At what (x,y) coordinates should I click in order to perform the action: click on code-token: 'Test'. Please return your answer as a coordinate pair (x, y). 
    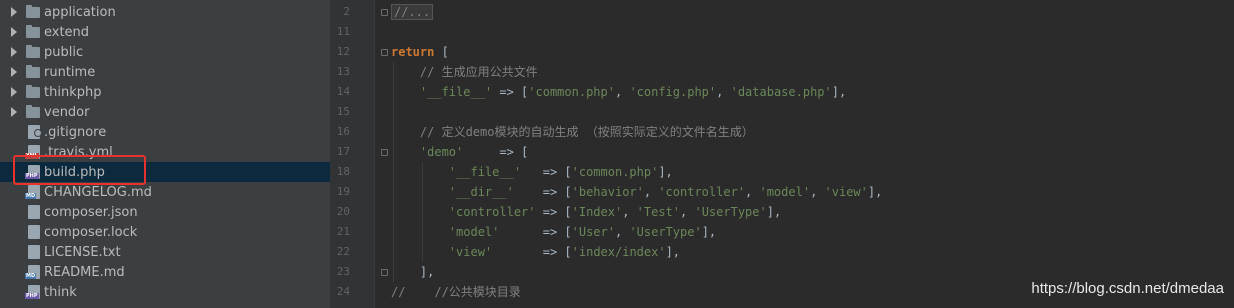
    Looking at the image, I should click on (658, 212).